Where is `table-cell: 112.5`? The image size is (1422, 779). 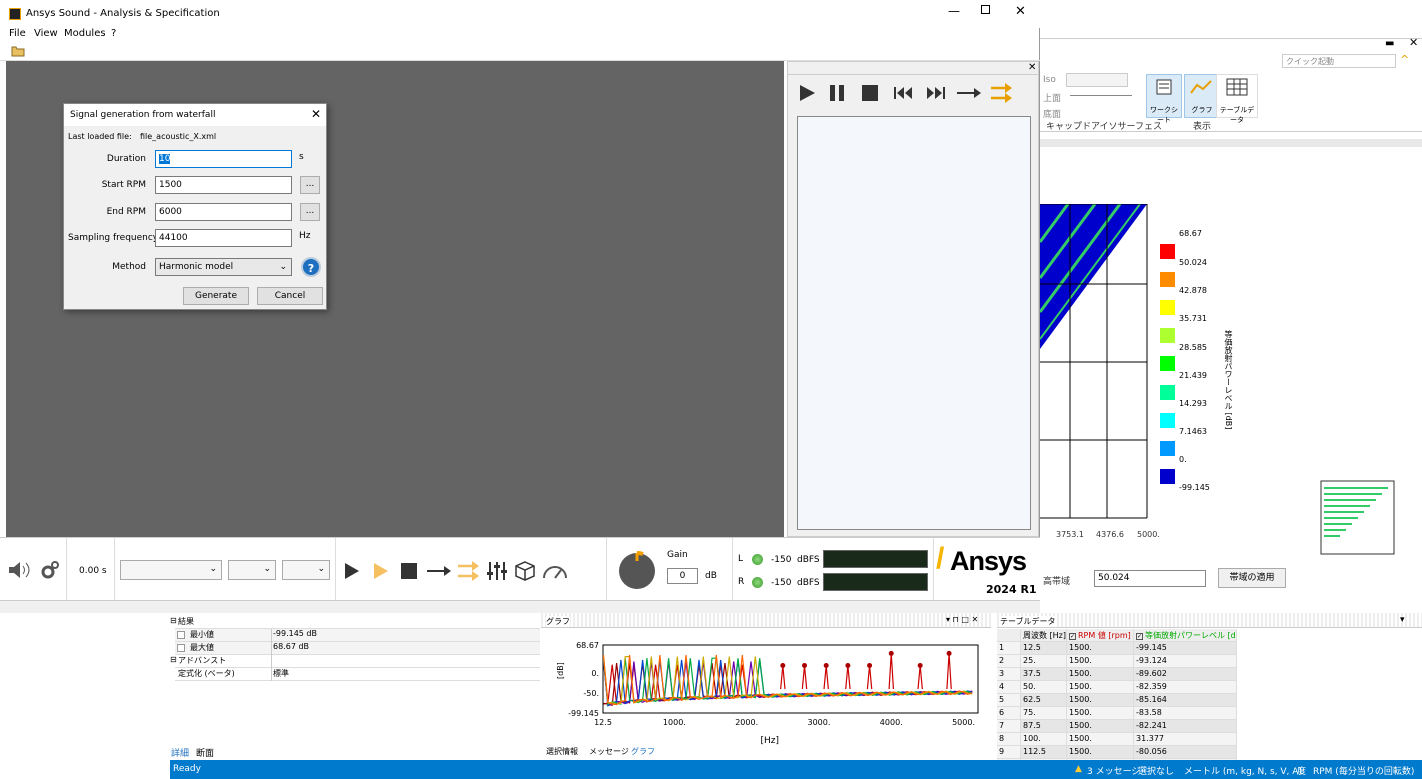
table-cell: 112.5 is located at coordinates (1044, 752).